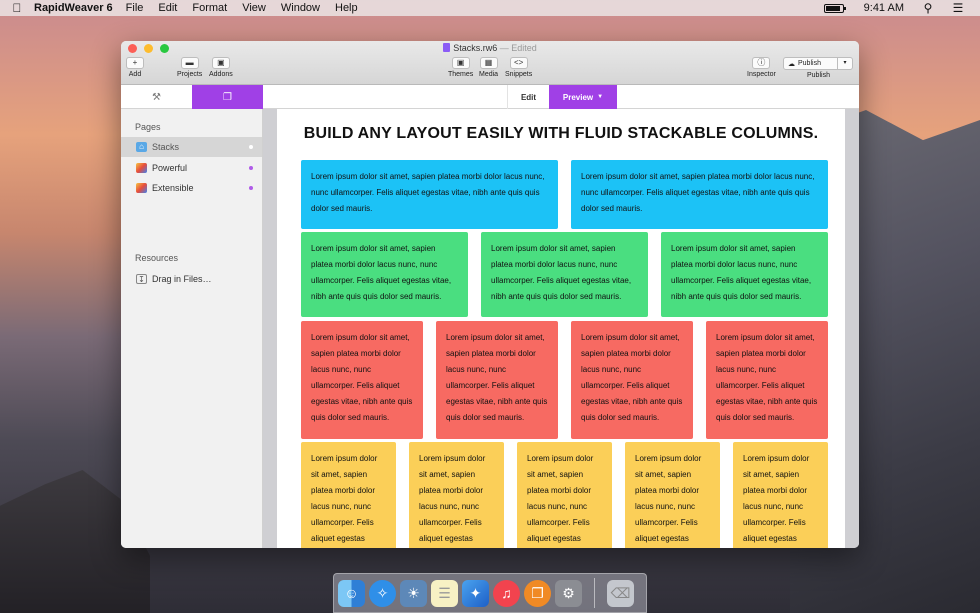  Describe the element at coordinates (791, 64) in the screenshot. I see `cloud-icon: ☁` at that location.